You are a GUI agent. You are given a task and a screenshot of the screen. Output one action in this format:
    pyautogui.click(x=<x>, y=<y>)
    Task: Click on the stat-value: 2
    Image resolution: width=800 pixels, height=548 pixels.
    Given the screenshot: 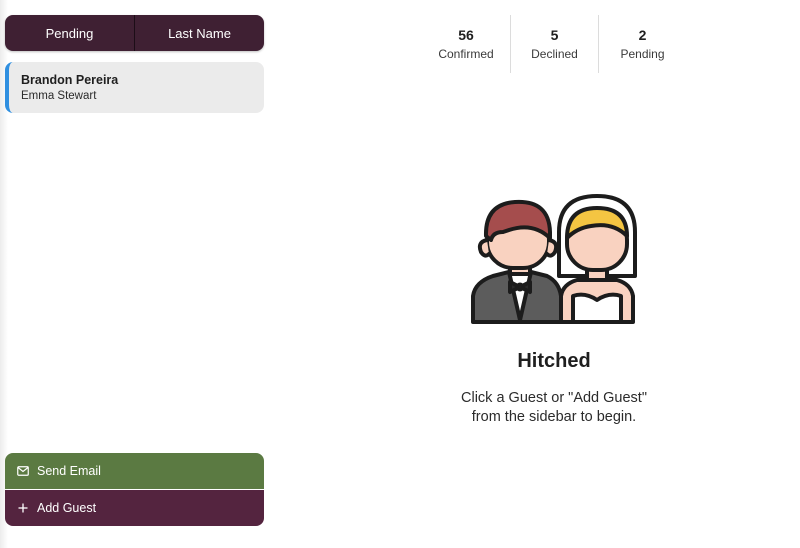 What is the action you would take?
    pyautogui.click(x=642, y=35)
    